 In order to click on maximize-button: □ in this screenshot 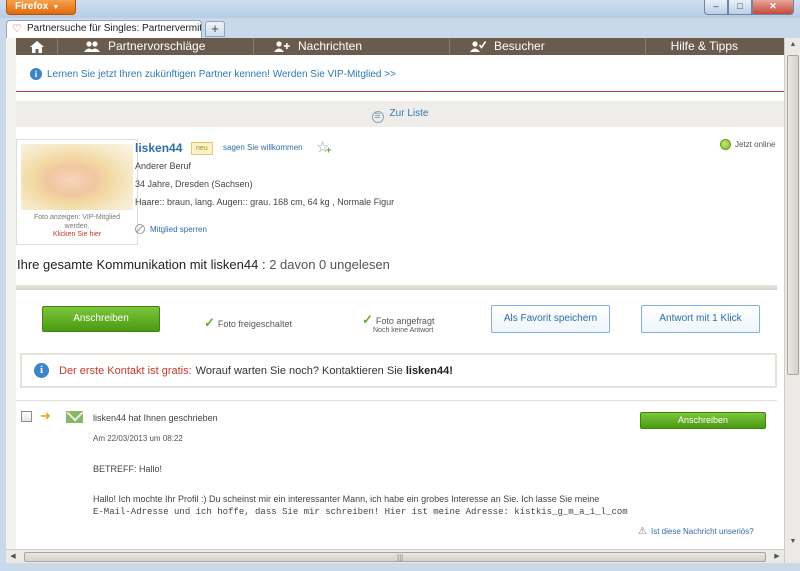, I will do `click(740, 7)`.